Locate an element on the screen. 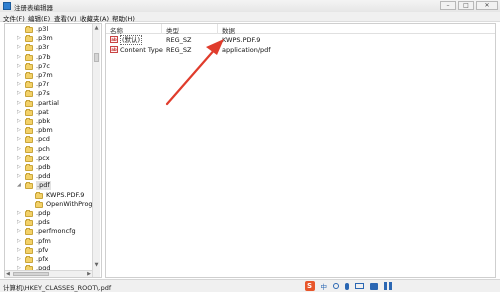 The width and height of the screenshot is (500, 292). window-title: 注册表编辑器 is located at coordinates (33, 8).